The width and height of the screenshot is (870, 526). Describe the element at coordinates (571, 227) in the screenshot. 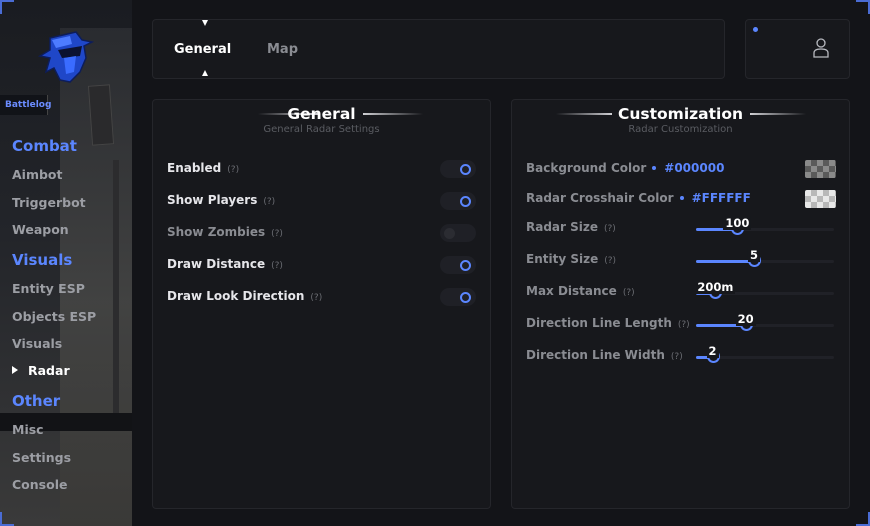

I see `slider-label-radar-size: Radar Size (?)` at that location.